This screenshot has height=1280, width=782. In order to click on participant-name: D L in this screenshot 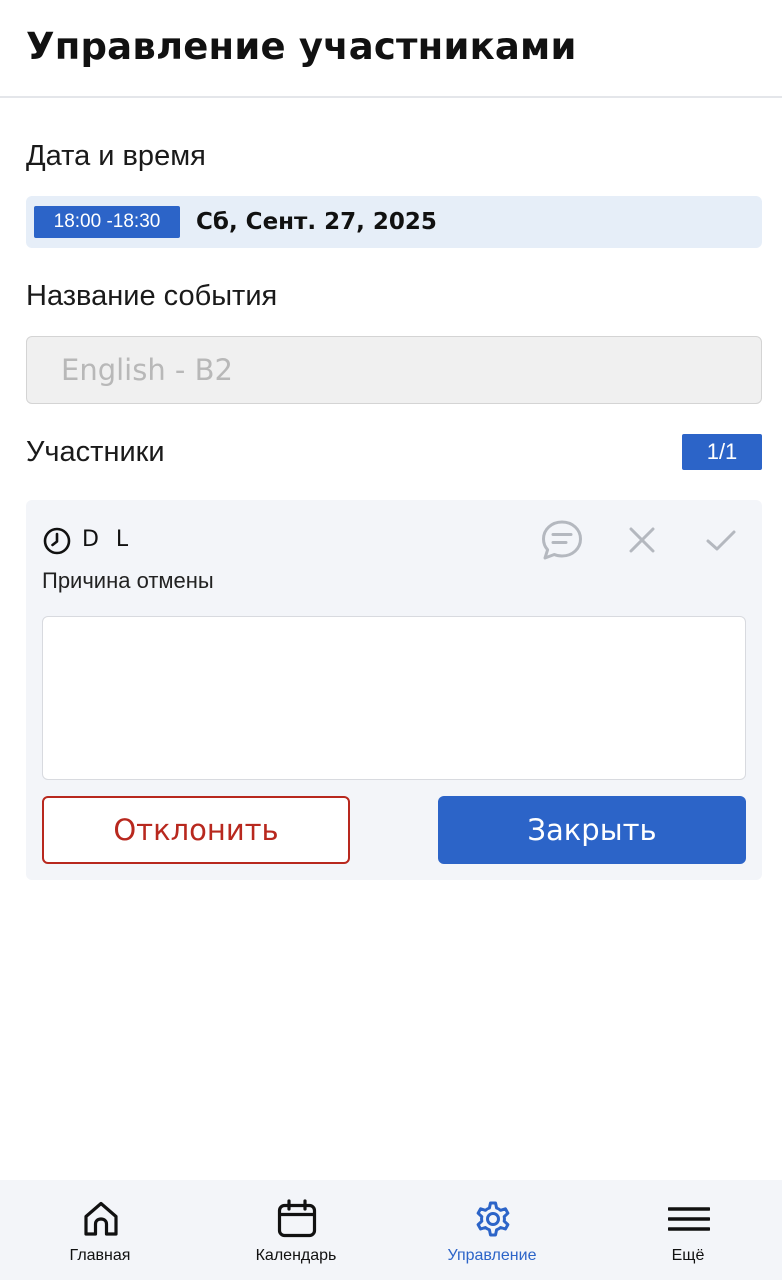, I will do `click(108, 539)`.